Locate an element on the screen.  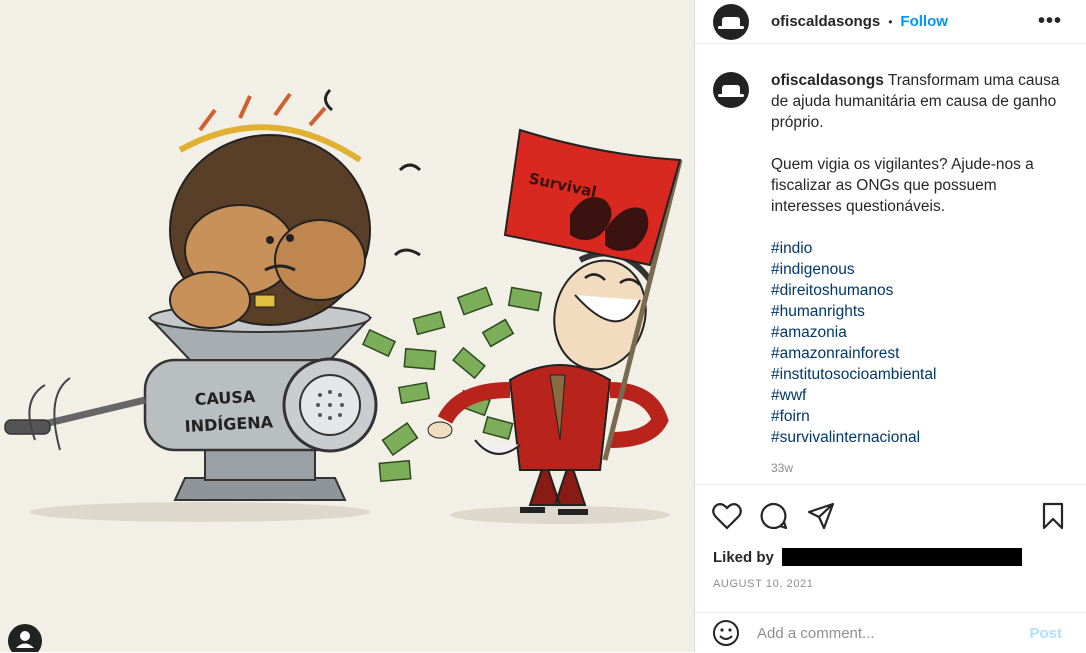
redacted-name-bar is located at coordinates (901, 557).